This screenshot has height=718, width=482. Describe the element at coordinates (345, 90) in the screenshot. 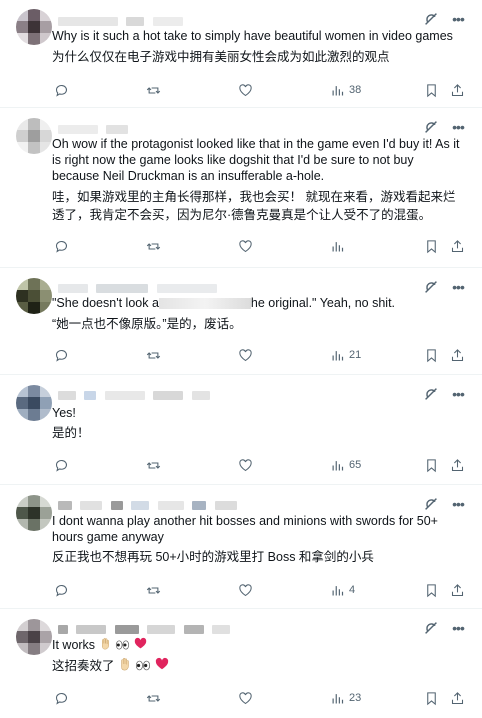

I see `views-button: 38` at that location.